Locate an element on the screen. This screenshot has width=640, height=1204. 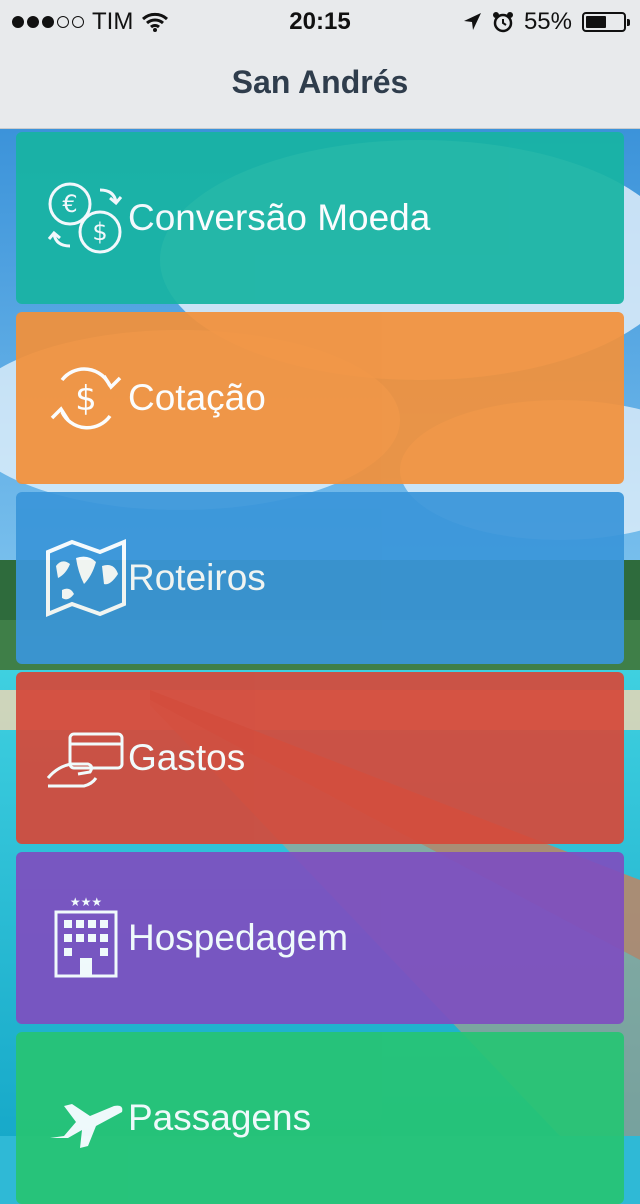
location-arrow-icon is located at coordinates (472, 21).